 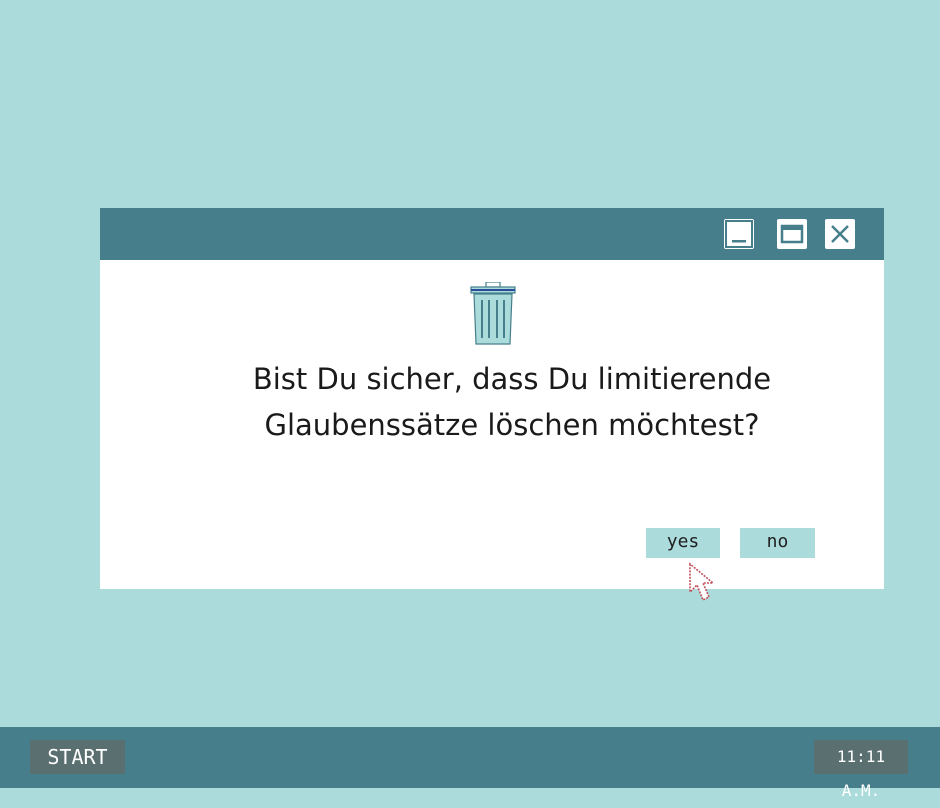 I want to click on maximize-button, so click(x=792, y=234).